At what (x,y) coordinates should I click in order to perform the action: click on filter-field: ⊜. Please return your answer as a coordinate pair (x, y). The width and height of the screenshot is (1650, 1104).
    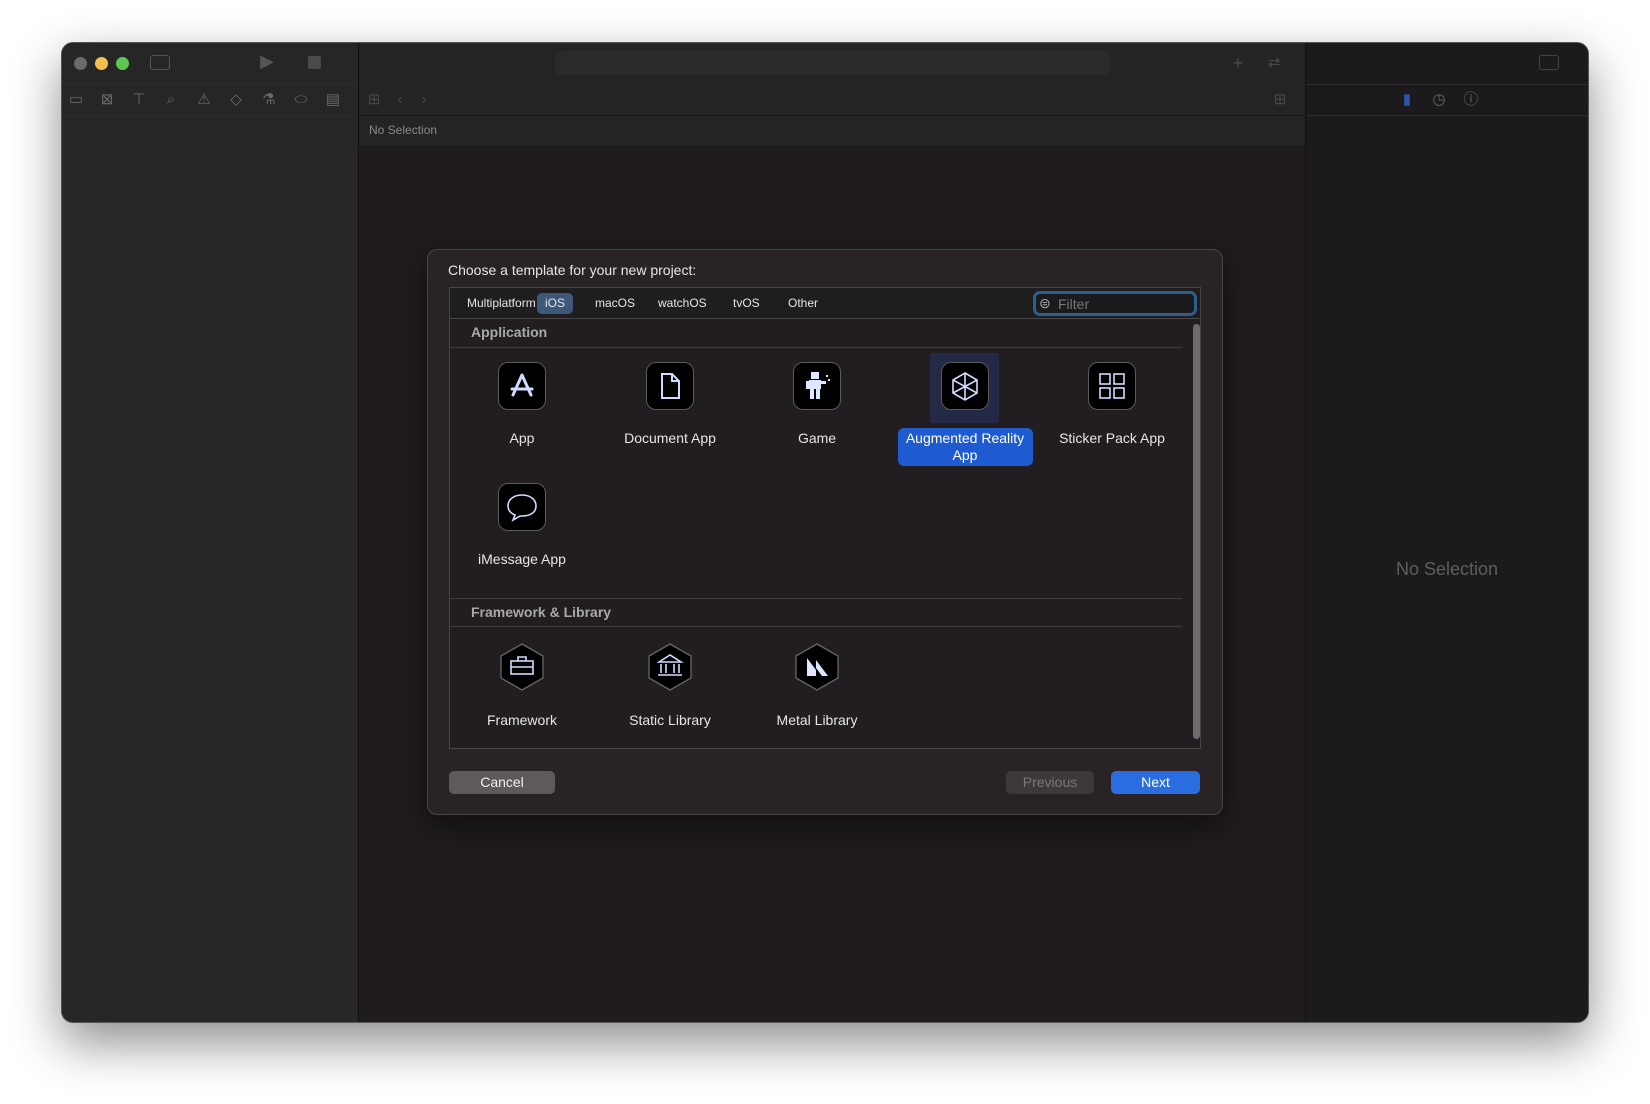
    Looking at the image, I should click on (1115, 303).